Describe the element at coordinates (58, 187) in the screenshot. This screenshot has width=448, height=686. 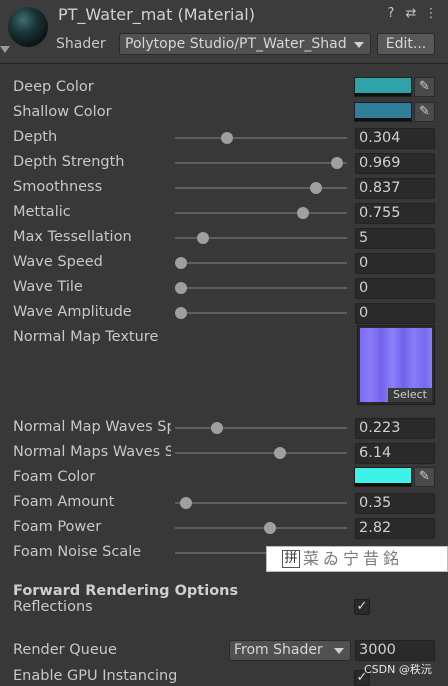
I see `smoothness-label: Smoothness` at that location.